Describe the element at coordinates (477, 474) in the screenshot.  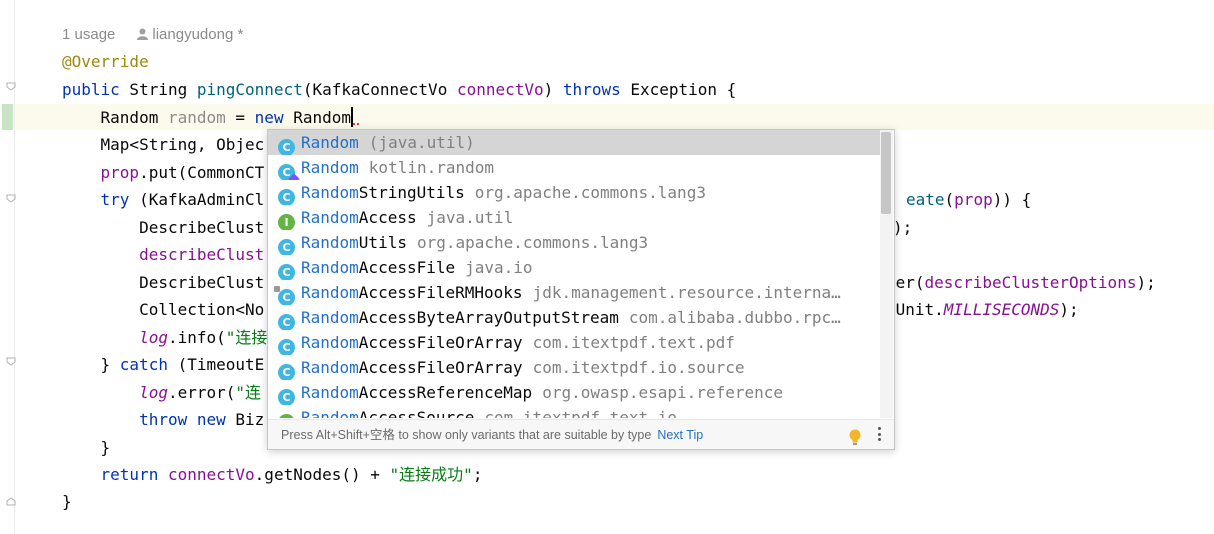
I see `code-text: ;` at that location.